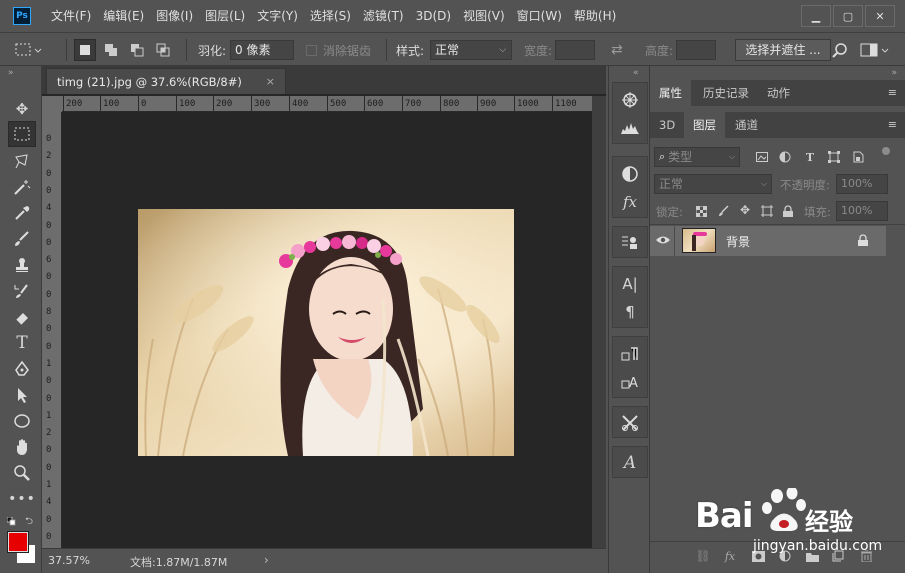 Image resolution: width=905 pixels, height=573 pixels. I want to click on menu-filter: 滤镜(T), so click(383, 16).